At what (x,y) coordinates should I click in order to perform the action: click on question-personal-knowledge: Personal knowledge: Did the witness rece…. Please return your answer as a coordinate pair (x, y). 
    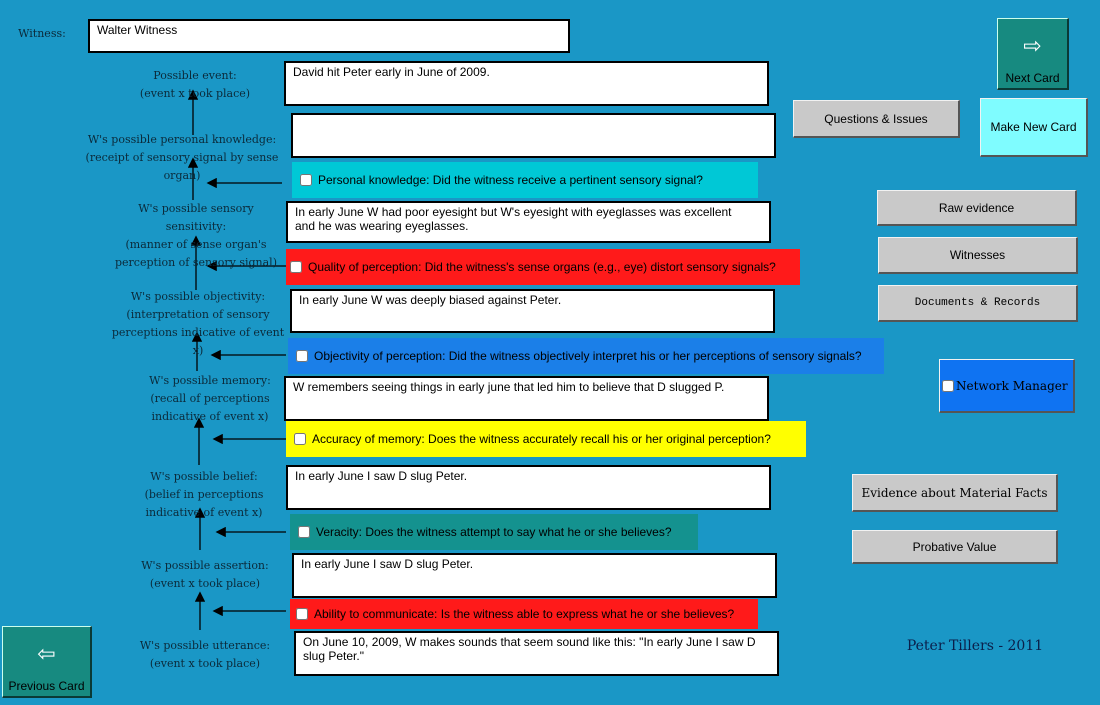
    Looking at the image, I should click on (525, 180).